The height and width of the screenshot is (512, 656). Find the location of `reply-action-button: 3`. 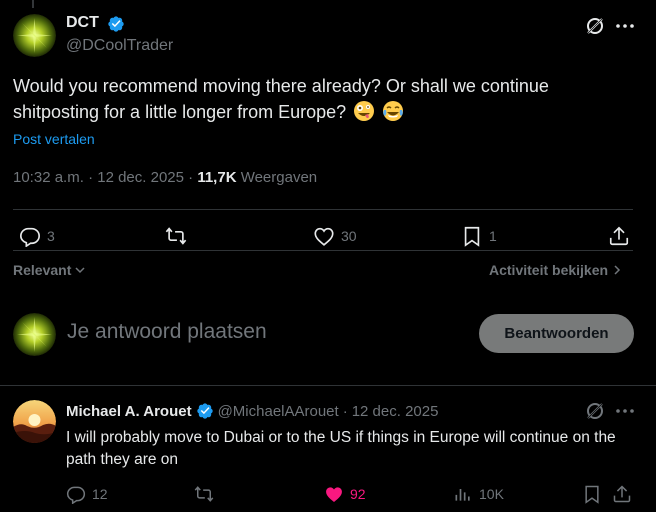

reply-action-button: 3 is located at coordinates (37, 236).